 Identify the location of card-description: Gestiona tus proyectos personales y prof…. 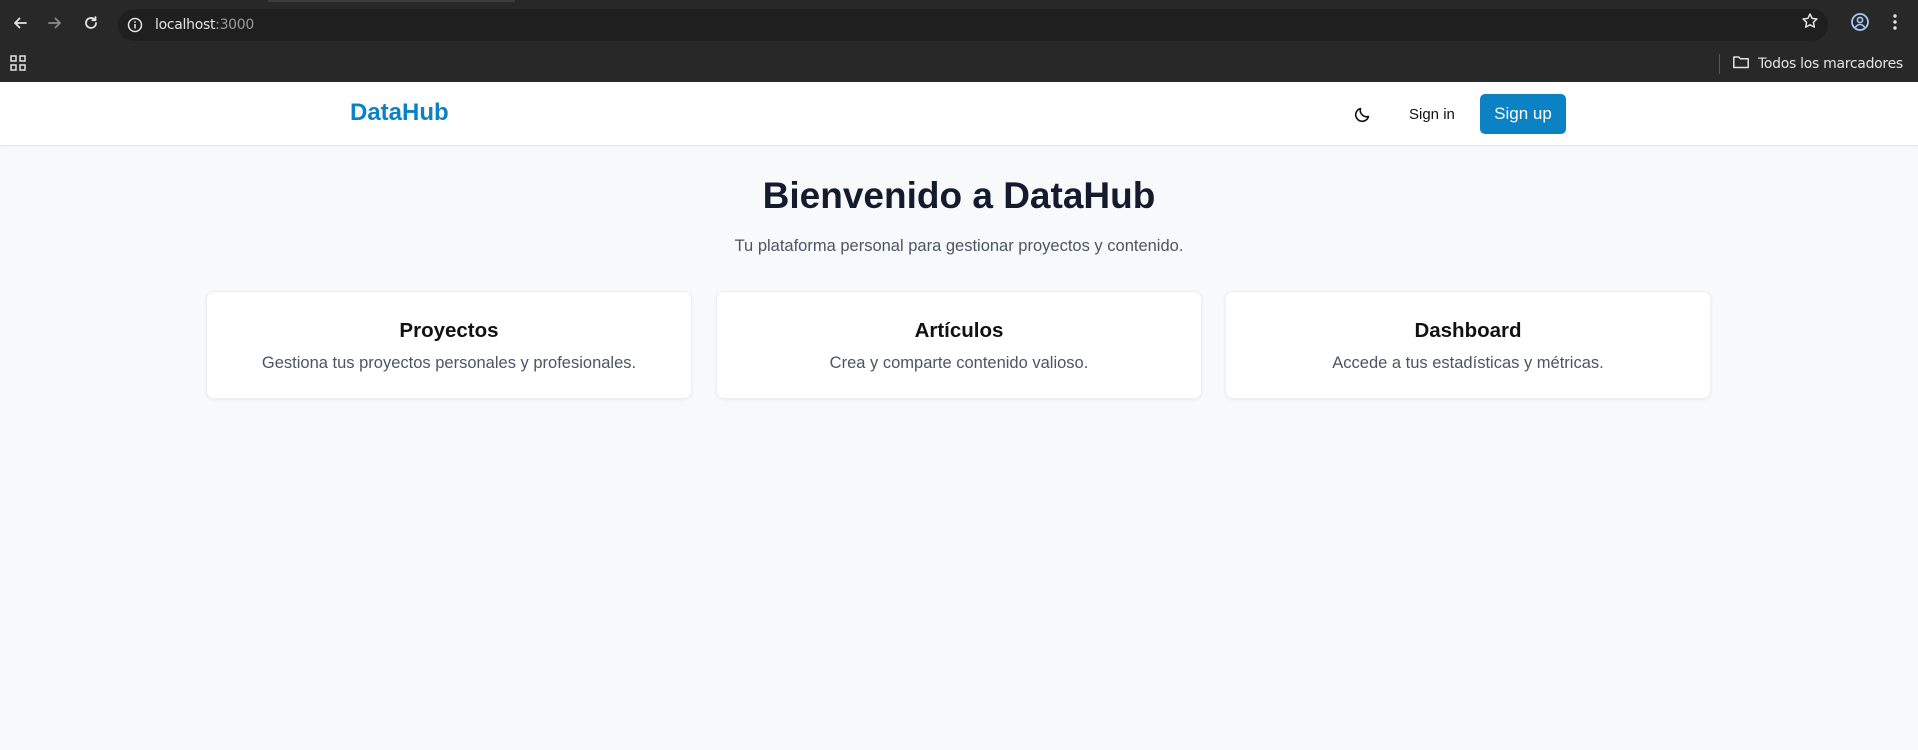
(449, 363).